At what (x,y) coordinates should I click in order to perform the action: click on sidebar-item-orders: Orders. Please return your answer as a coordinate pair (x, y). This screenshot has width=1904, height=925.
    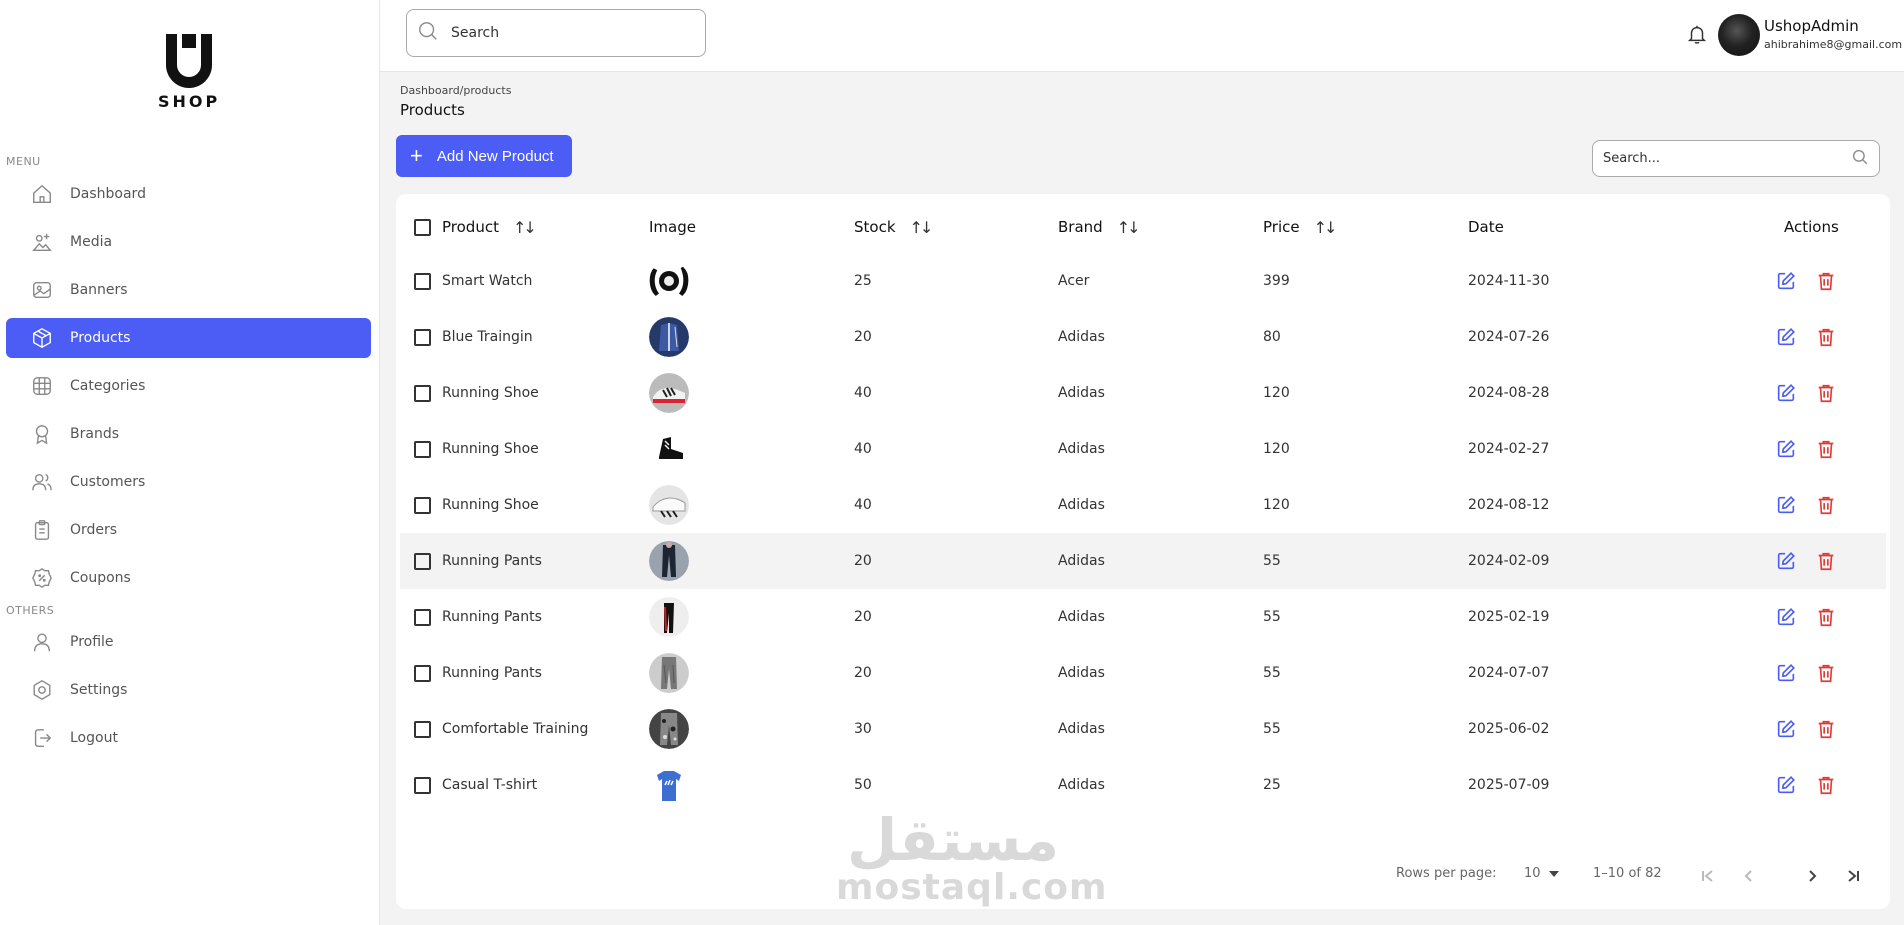
    Looking at the image, I should click on (188, 530).